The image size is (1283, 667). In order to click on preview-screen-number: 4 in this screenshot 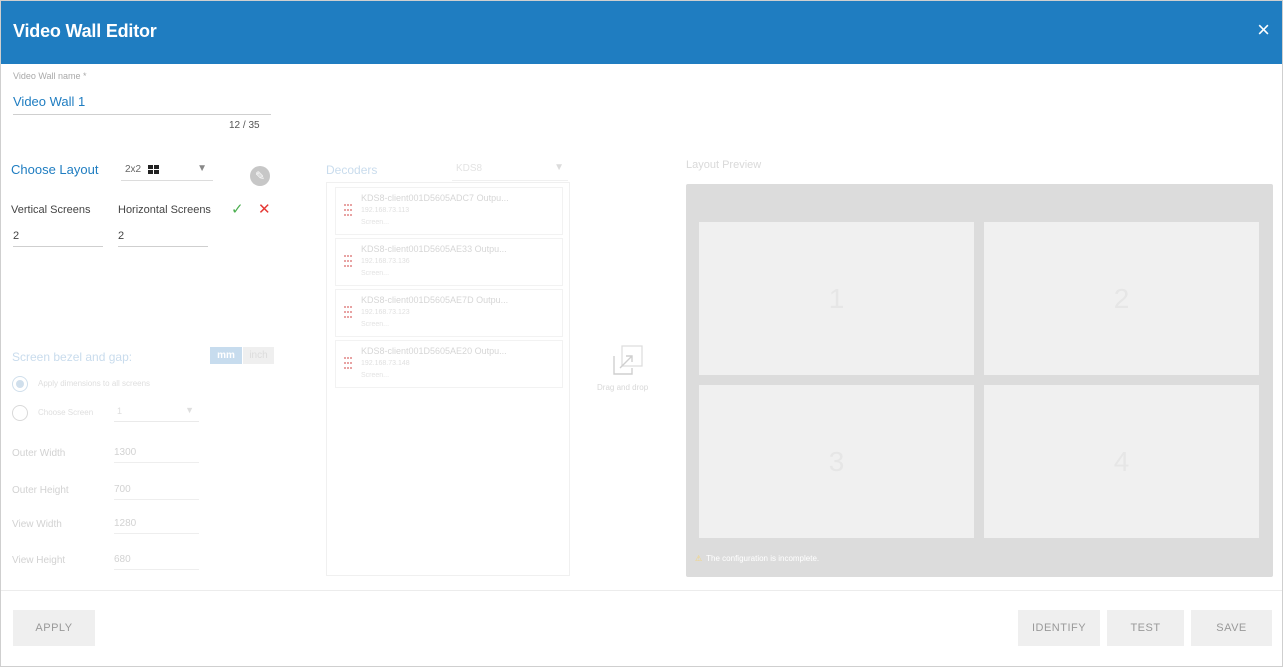, I will do `click(1121, 461)`.